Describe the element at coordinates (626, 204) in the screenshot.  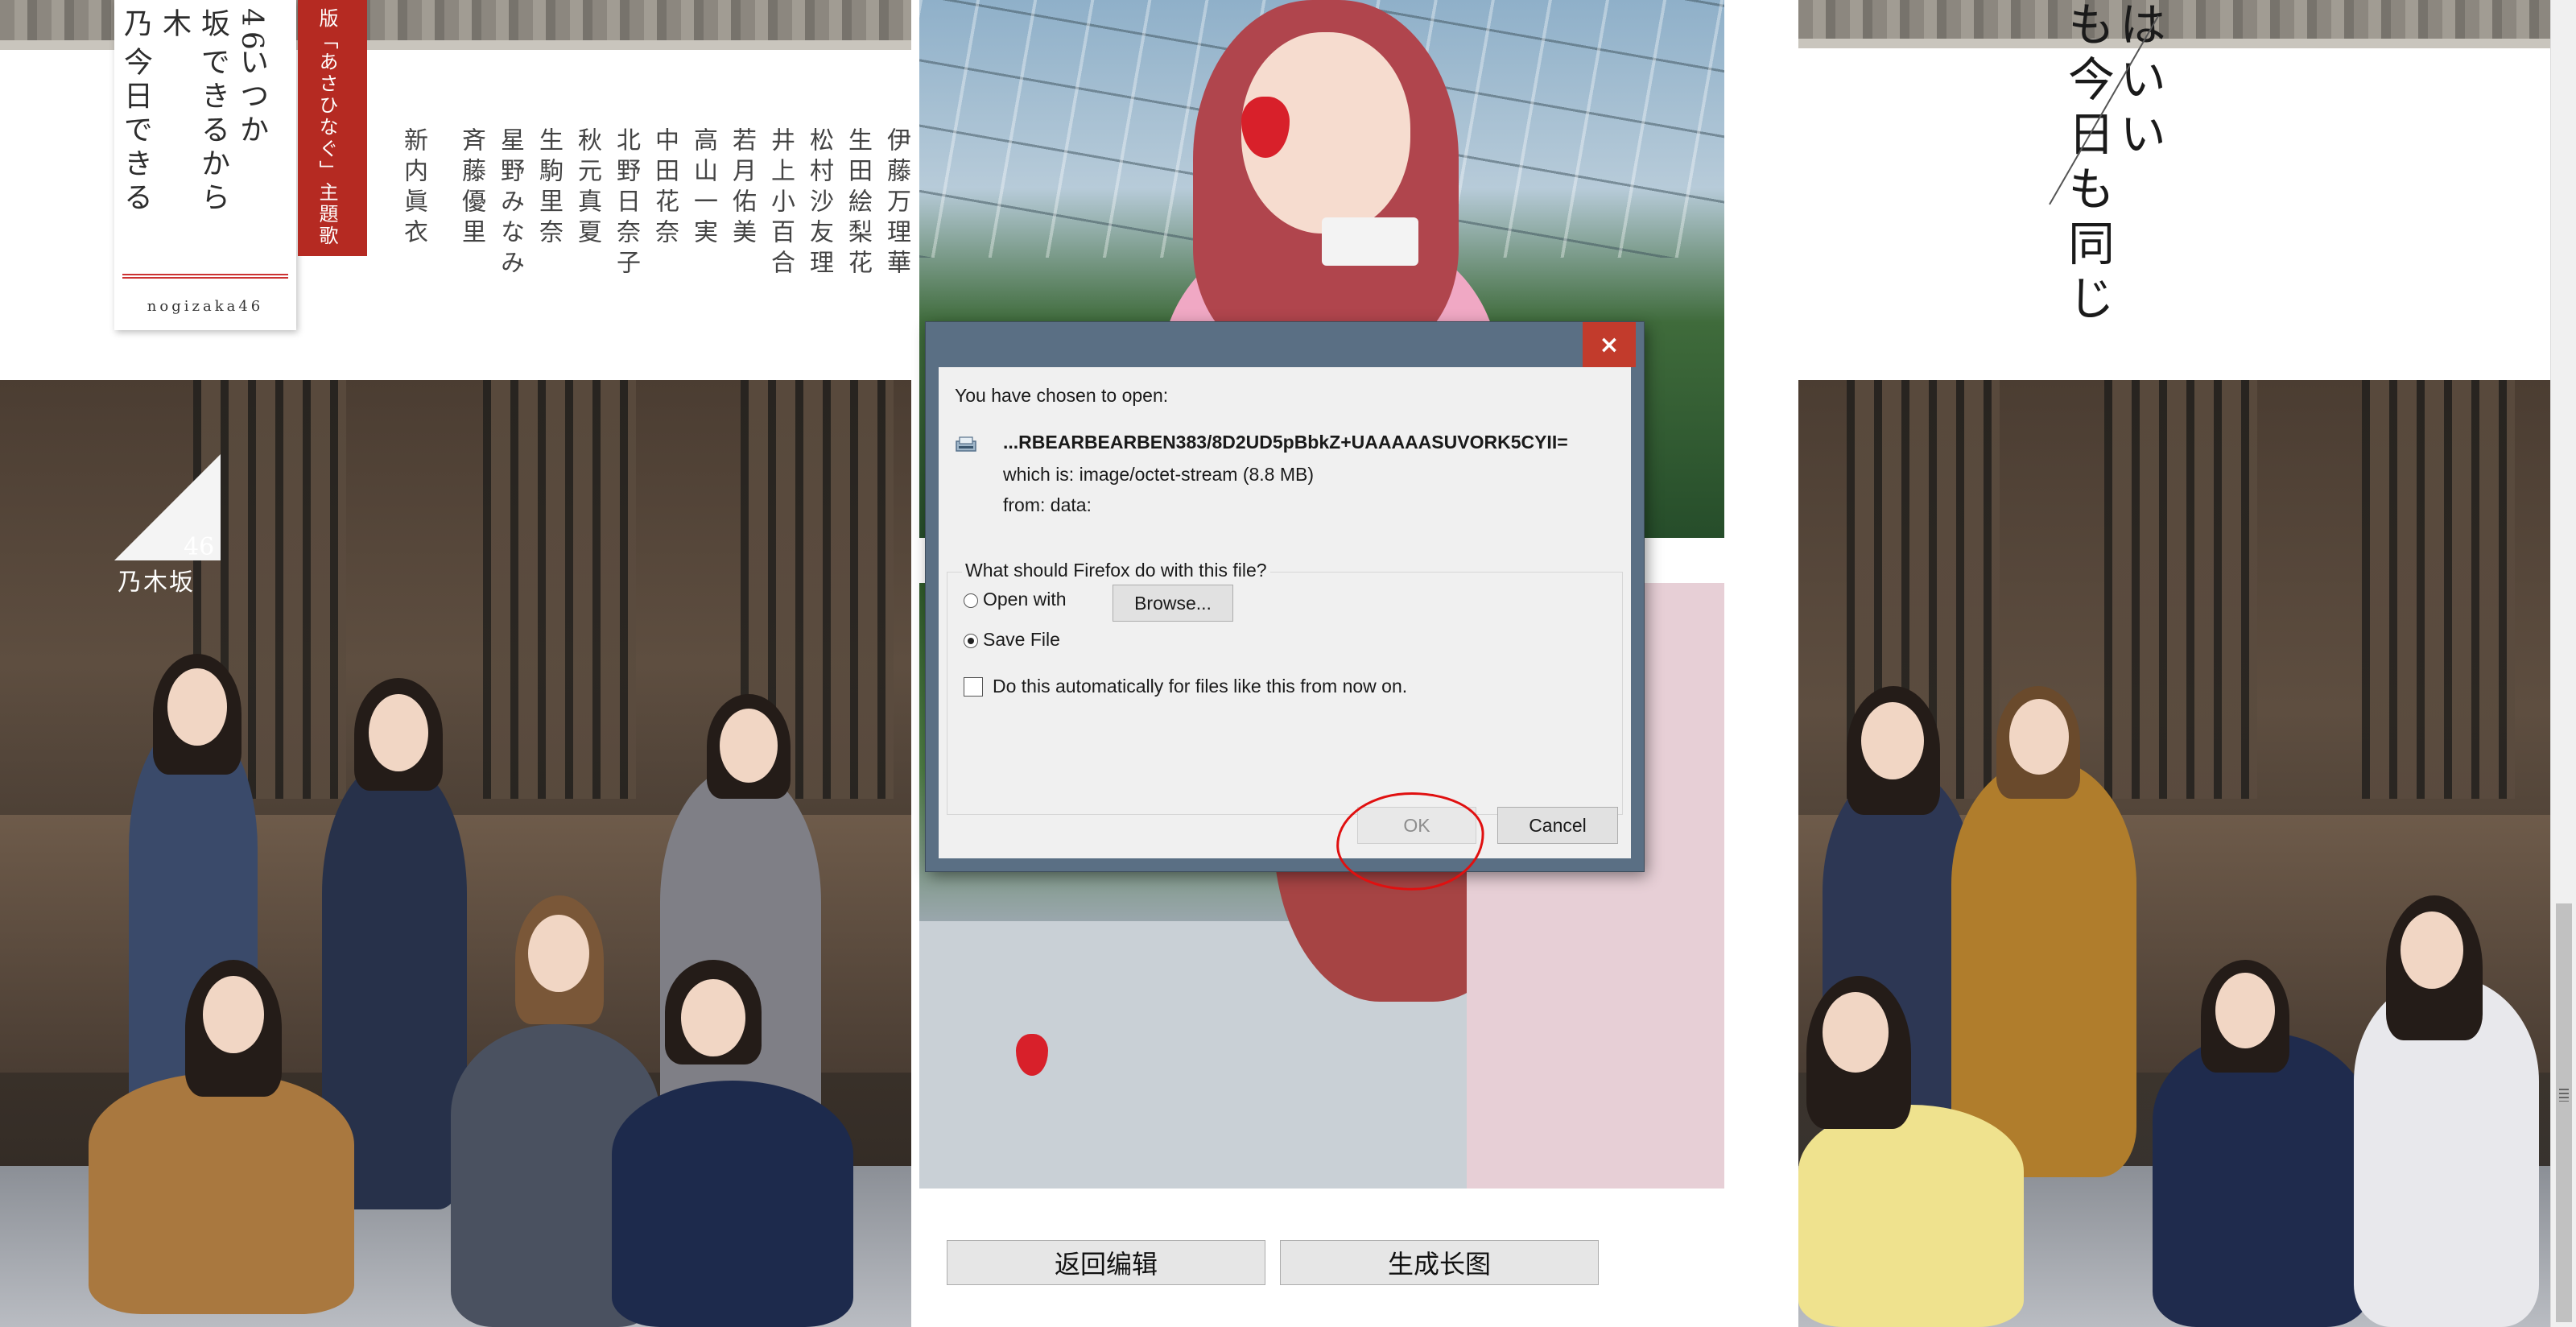
I see `member-name: 北野日奈子` at that location.